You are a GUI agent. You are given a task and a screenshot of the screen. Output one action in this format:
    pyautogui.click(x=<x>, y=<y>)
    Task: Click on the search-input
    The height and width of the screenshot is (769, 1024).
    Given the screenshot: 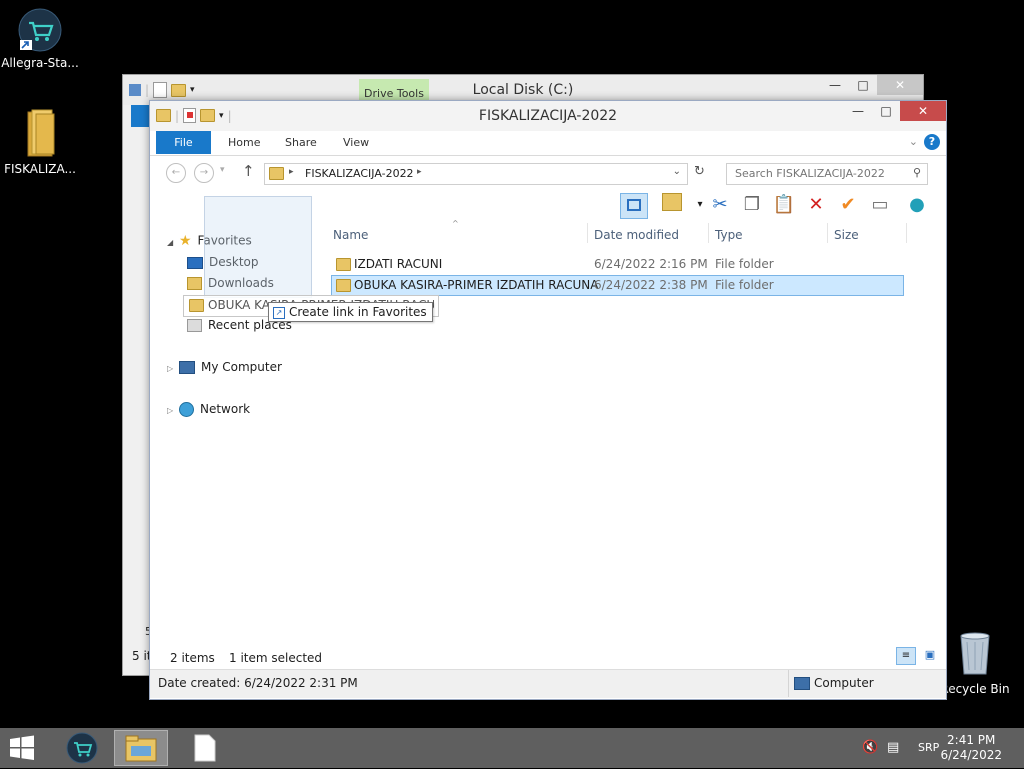 What is the action you would take?
    pyautogui.click(x=816, y=173)
    